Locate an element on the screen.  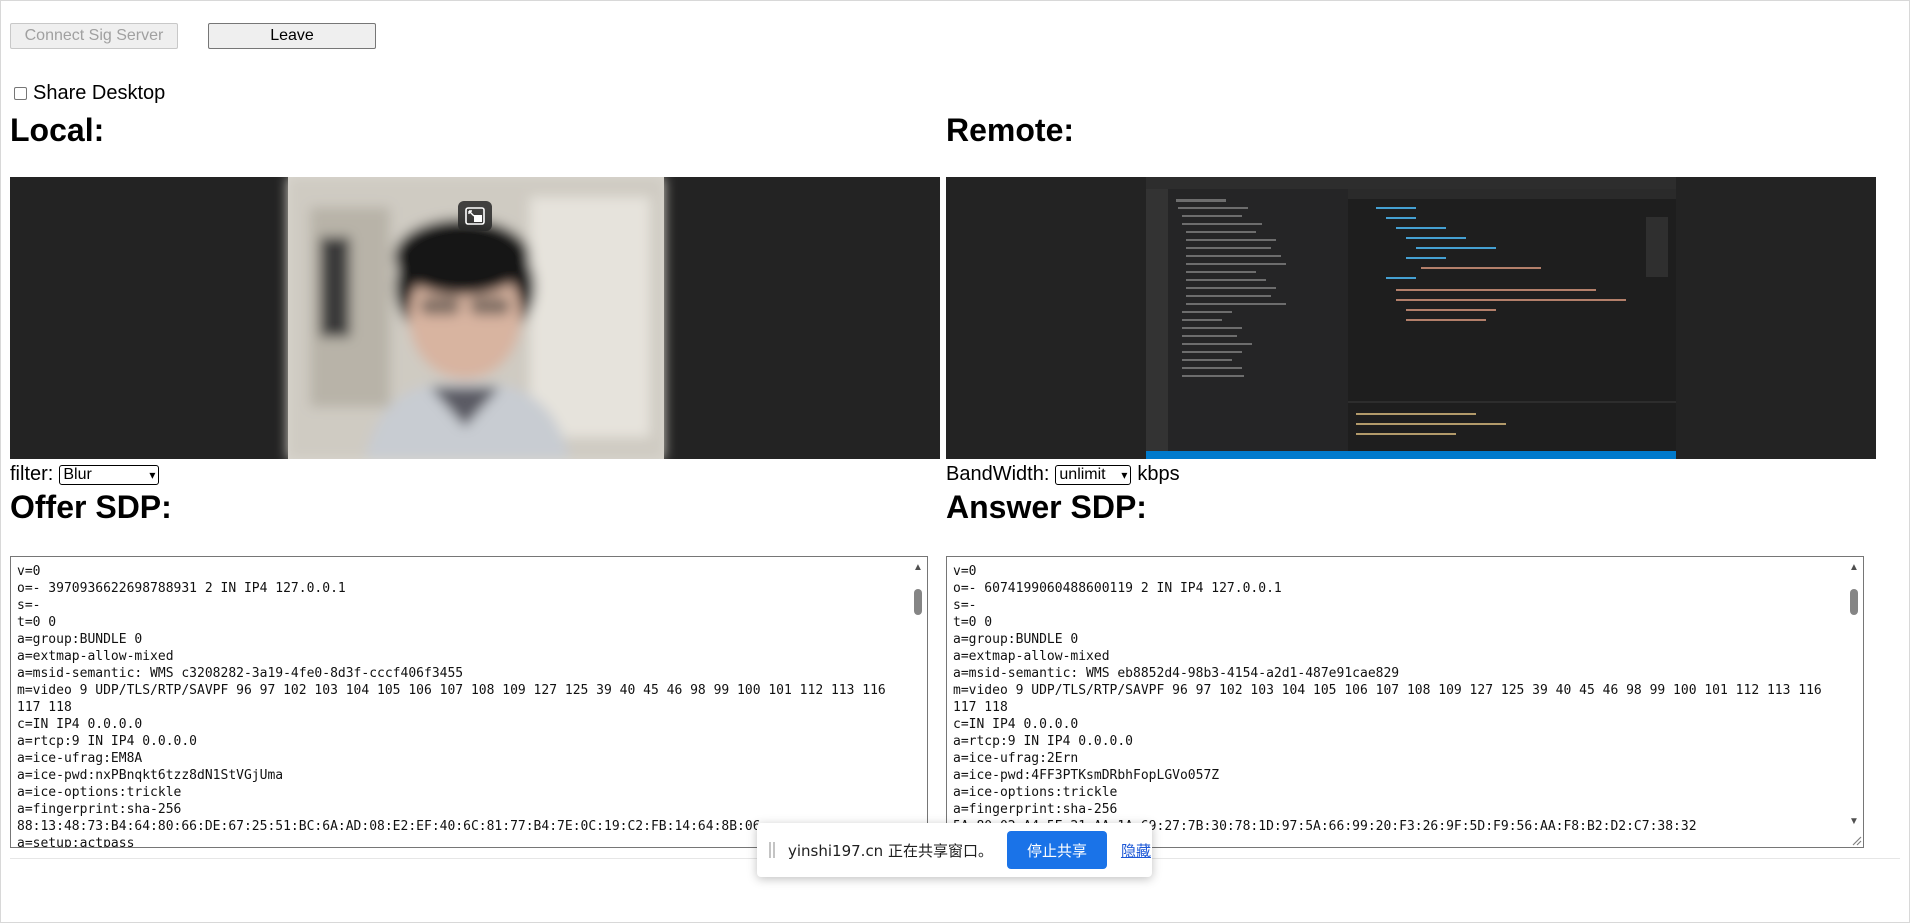
scroll-down-arrow-icon: ▼ is located at coordinates (1854, 821).